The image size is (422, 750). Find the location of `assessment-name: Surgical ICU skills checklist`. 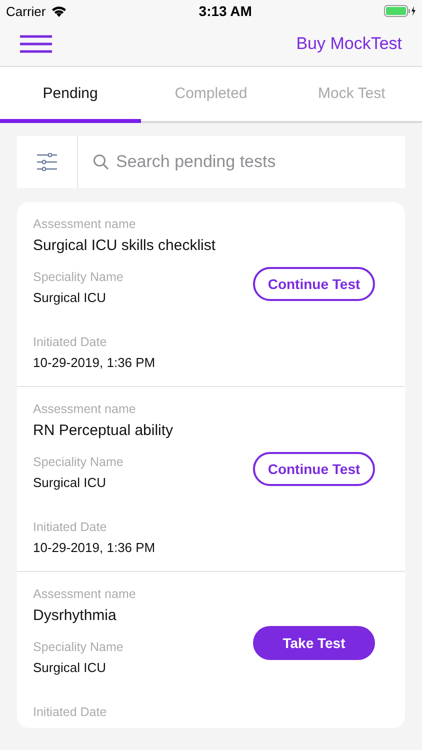

assessment-name: Surgical ICU skills checklist is located at coordinates (125, 245).